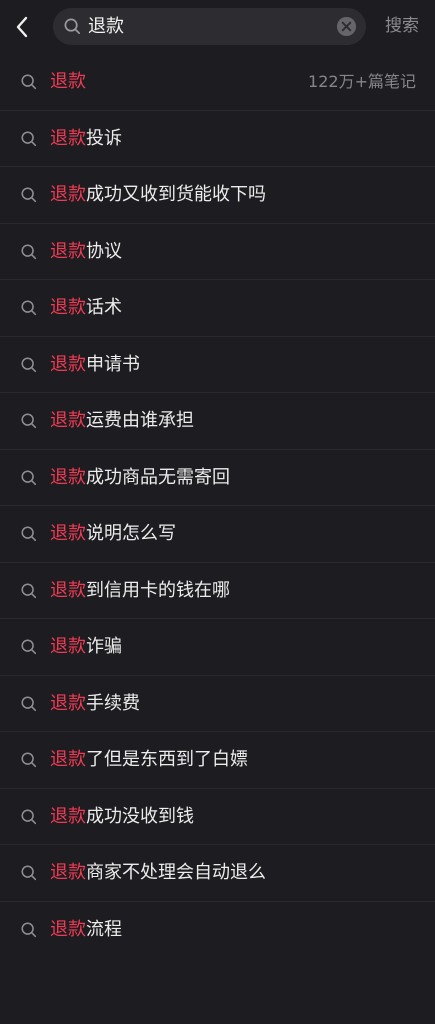 This screenshot has width=435, height=1024. I want to click on suggestion-text: 退款流程, so click(86, 930).